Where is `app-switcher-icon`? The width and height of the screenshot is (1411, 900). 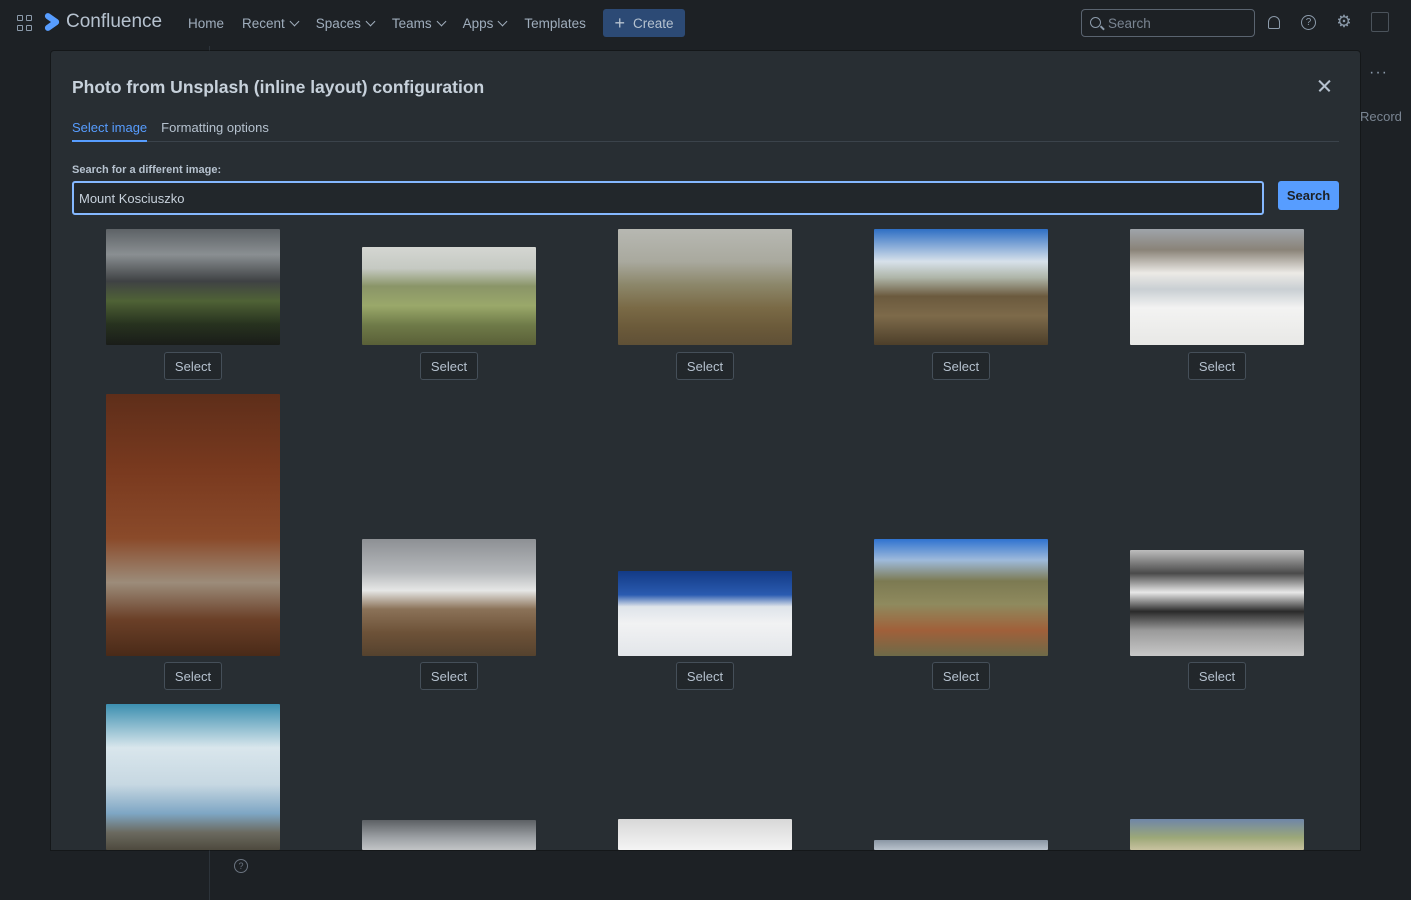 app-switcher-icon is located at coordinates (25, 23).